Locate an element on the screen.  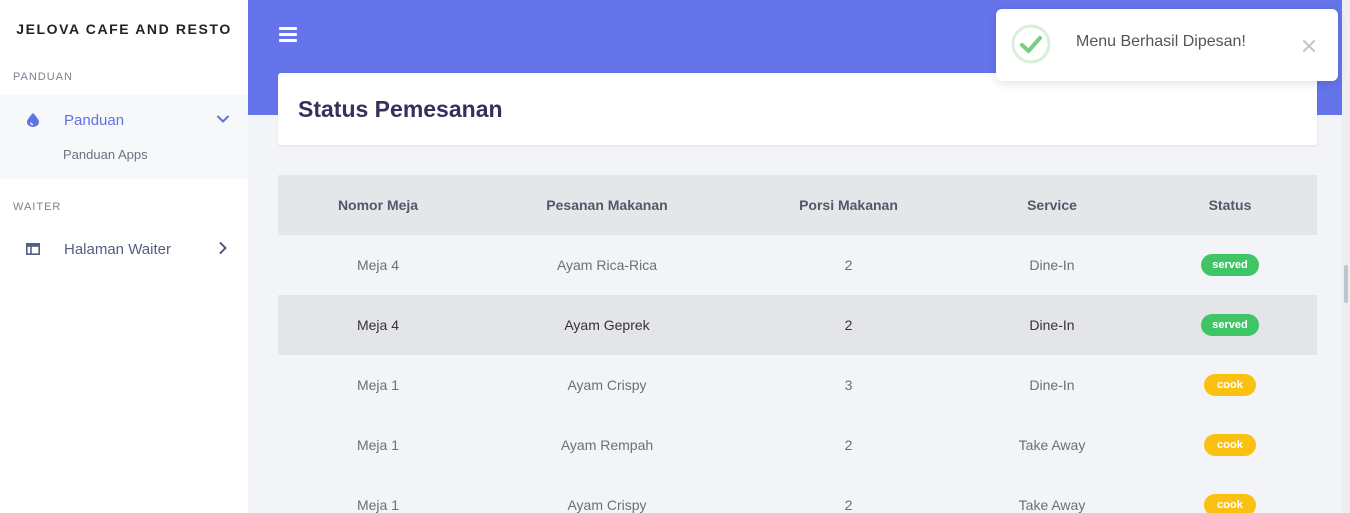
column-header-service: Service is located at coordinates (1052, 205).